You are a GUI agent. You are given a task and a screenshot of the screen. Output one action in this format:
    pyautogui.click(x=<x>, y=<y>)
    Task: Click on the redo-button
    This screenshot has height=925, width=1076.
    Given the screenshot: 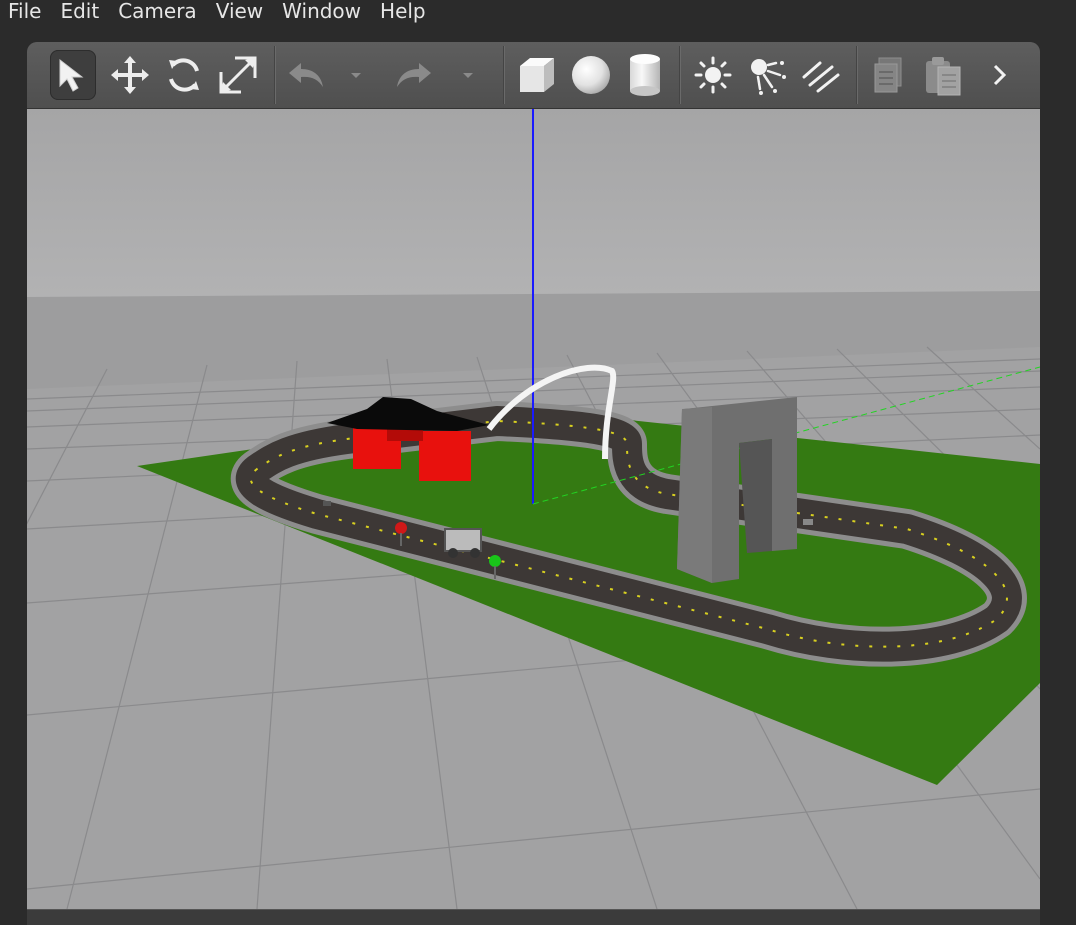 What is the action you would take?
    pyautogui.click(x=414, y=75)
    